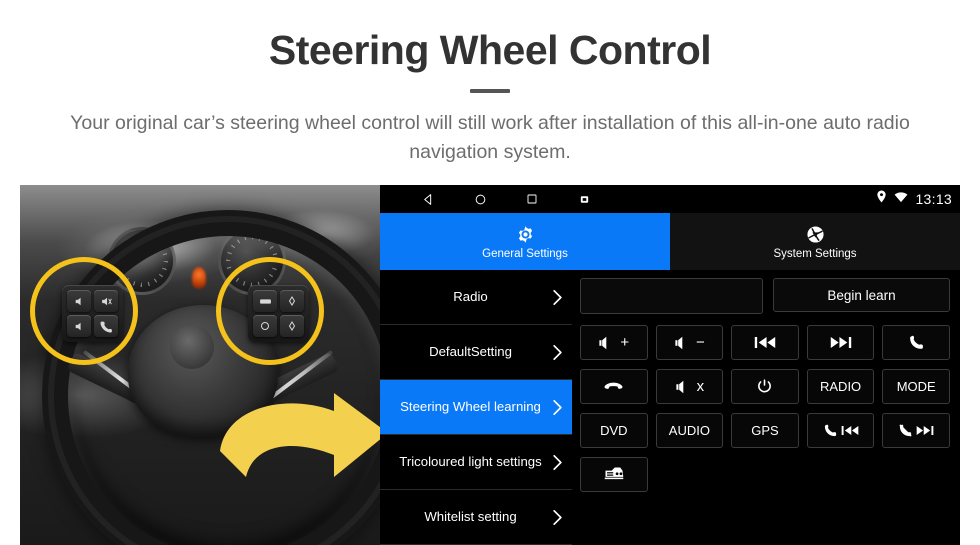  Describe the element at coordinates (470, 296) in the screenshot. I see `sidebar-item-label: Radio` at that location.